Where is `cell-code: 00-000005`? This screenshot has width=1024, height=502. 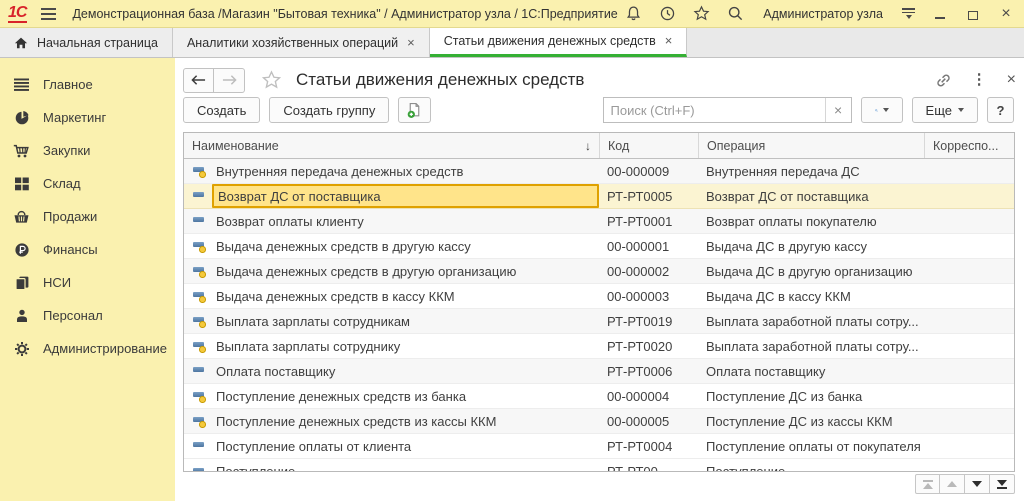 cell-code: 00-000005 is located at coordinates (648, 421).